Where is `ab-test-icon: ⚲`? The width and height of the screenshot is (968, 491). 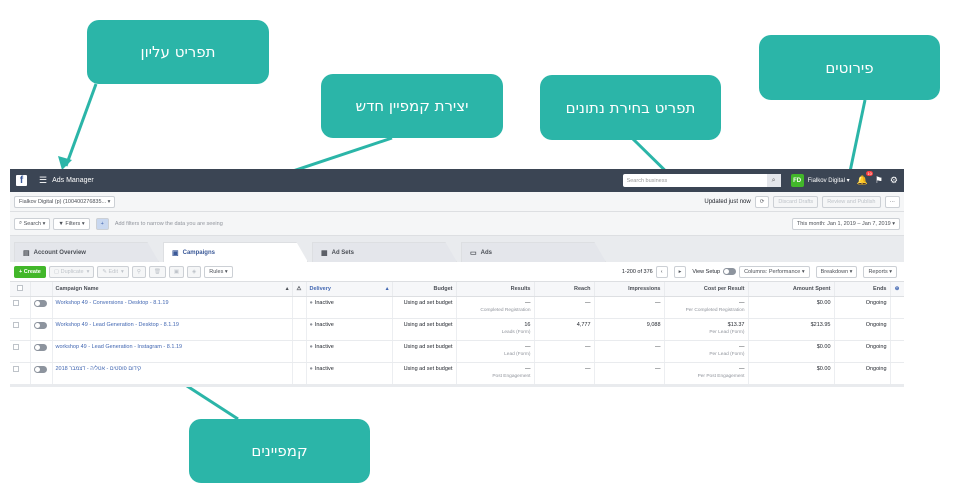 ab-test-icon: ⚲ is located at coordinates (138, 271).